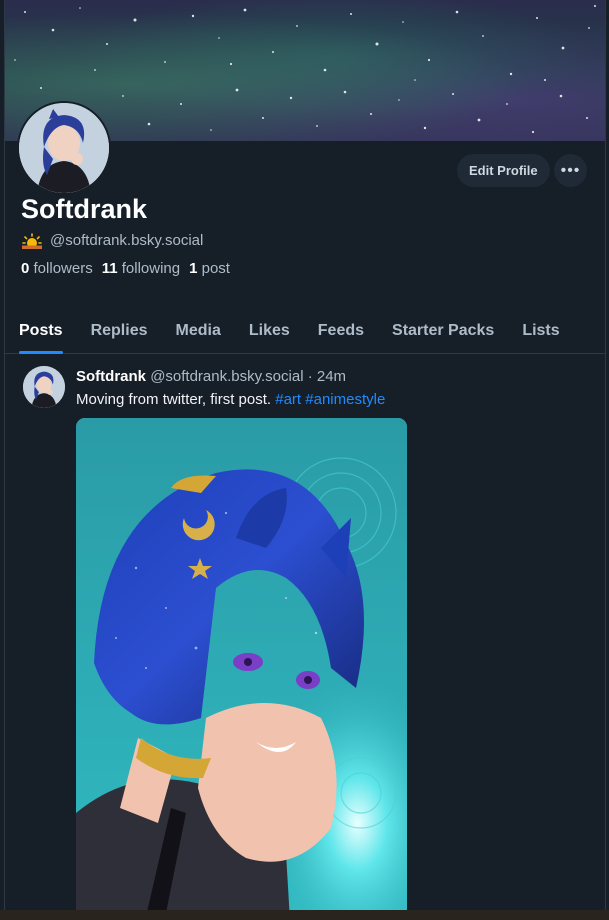 The height and width of the screenshot is (920, 609). I want to click on tab-likes: Likes, so click(269, 330).